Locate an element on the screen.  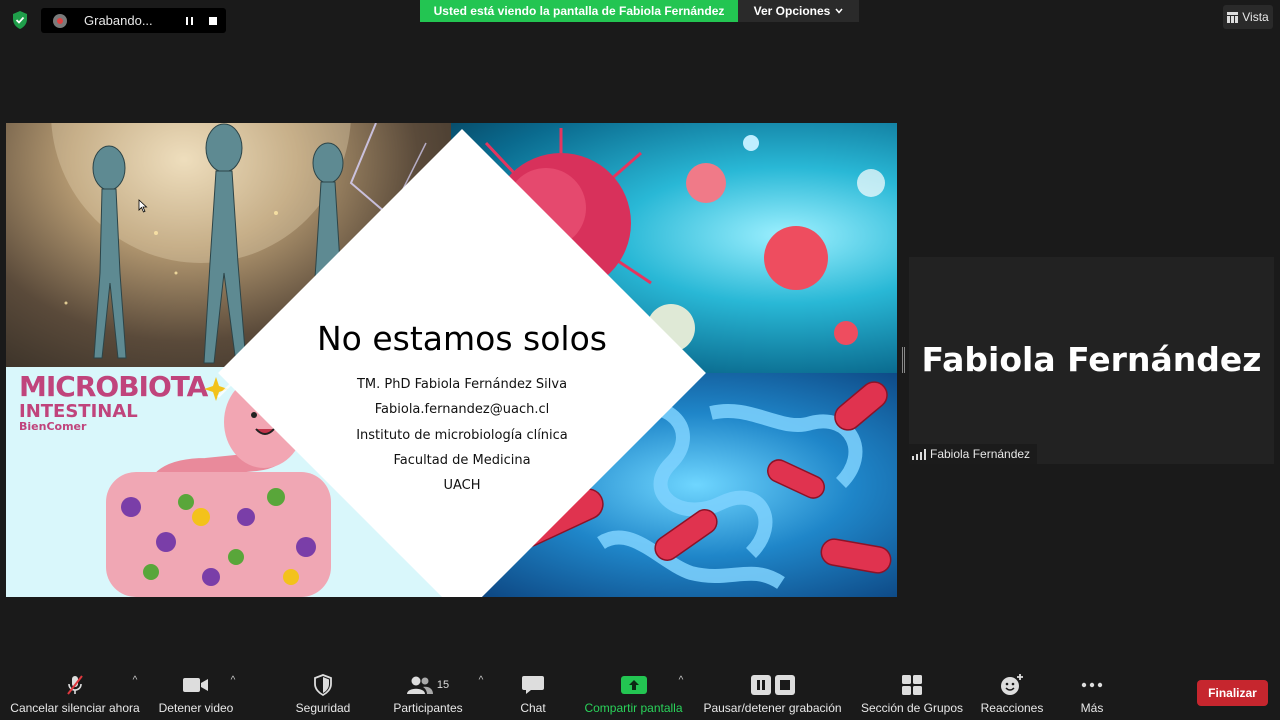
stop-recording-button is located at coordinates (213, 21).